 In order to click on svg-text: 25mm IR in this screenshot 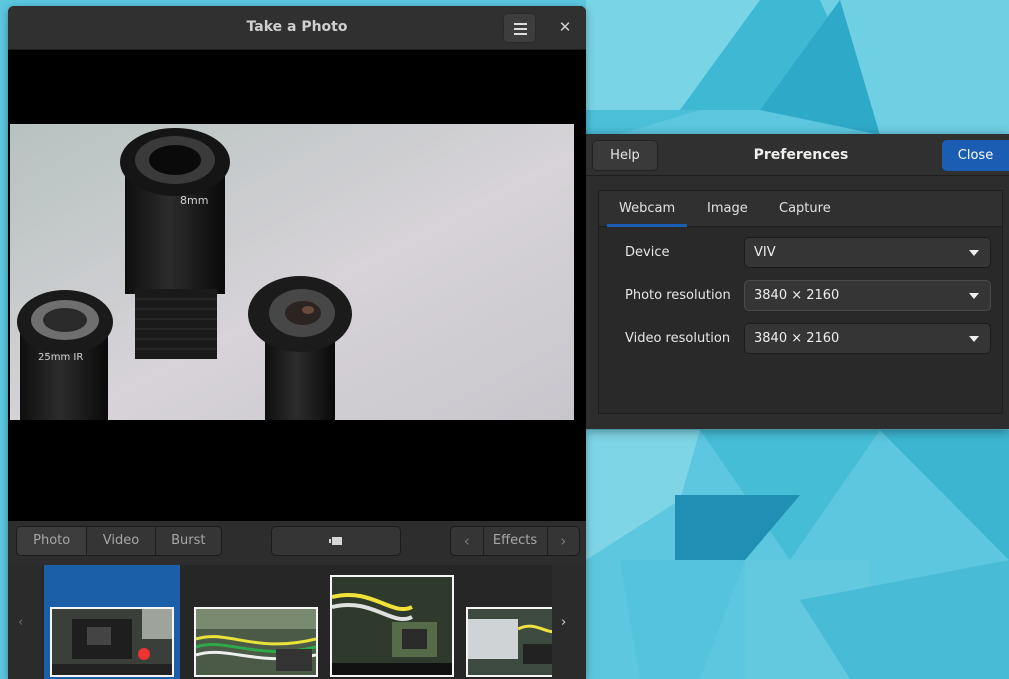, I will do `click(60, 357)`.